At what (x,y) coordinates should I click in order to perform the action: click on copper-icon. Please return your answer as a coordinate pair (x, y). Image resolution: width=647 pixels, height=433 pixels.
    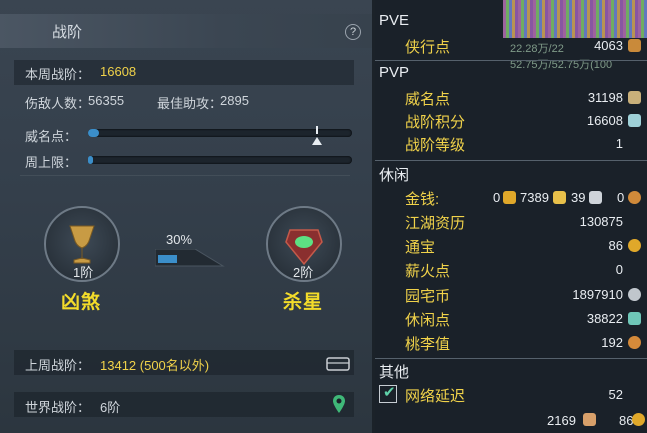
    Looking at the image, I should click on (634, 197).